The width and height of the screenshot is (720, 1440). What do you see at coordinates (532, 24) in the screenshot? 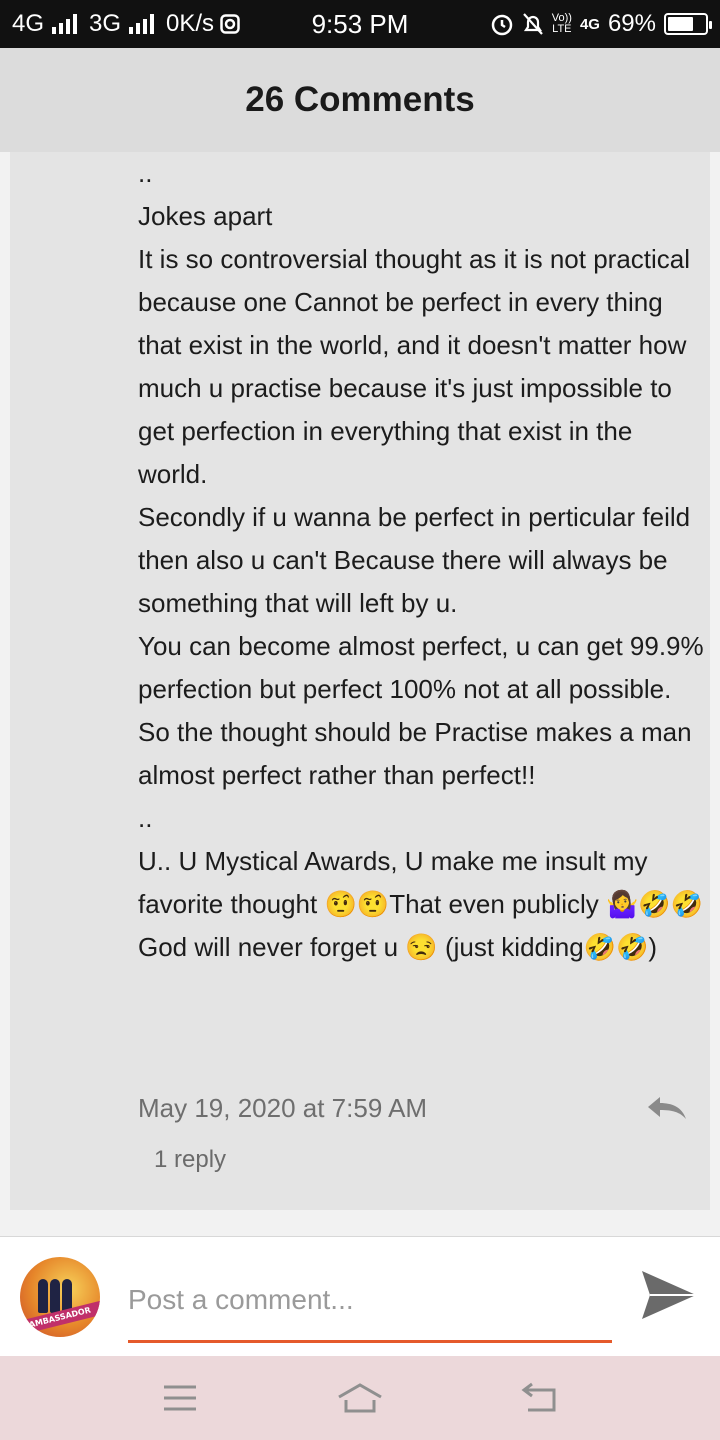
I see `notifications-off-icon` at bounding box center [532, 24].